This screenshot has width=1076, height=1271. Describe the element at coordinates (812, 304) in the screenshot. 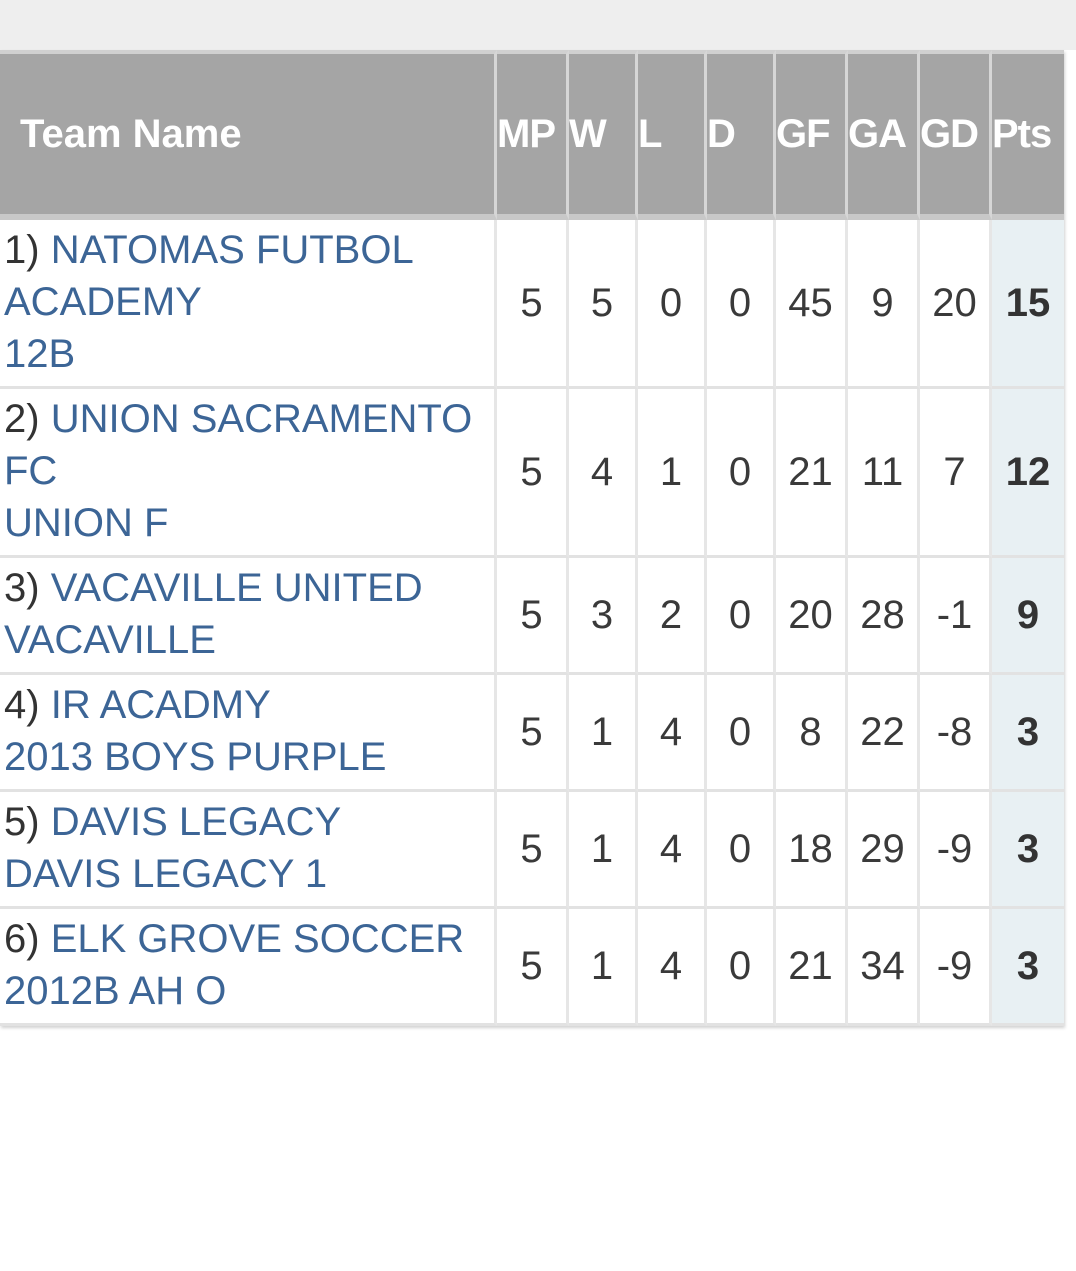

I see `gf-cell: 45` at that location.